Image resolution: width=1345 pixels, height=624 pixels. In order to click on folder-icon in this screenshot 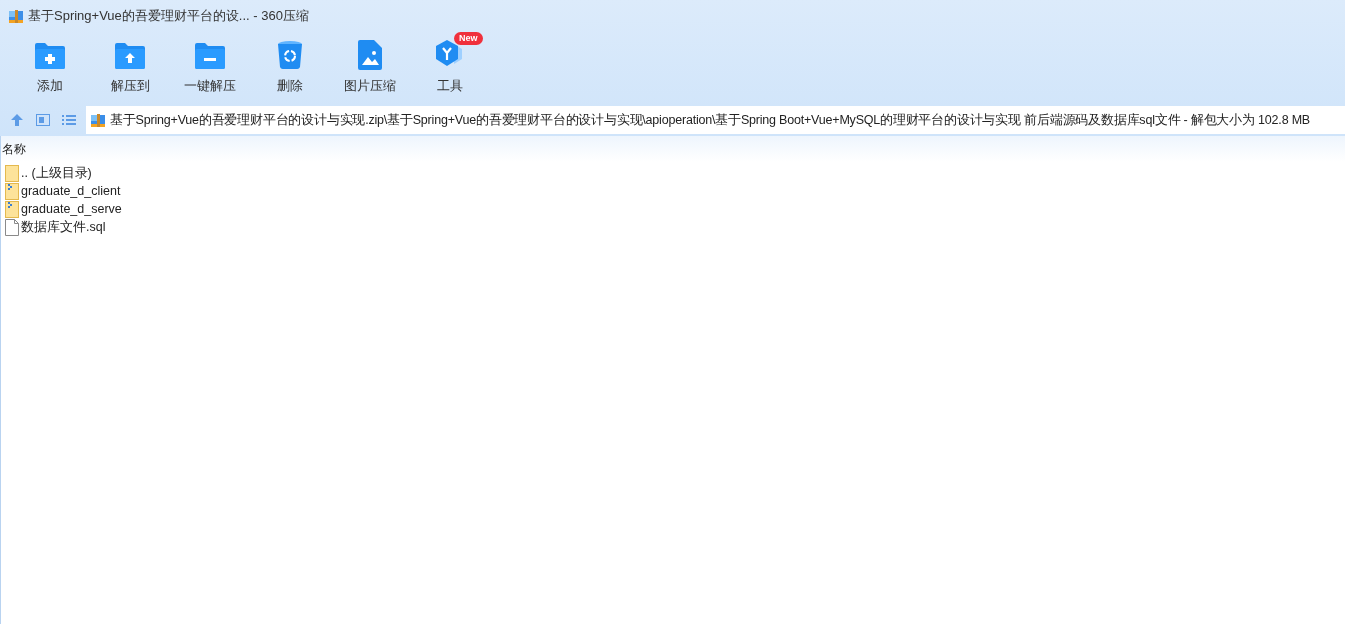, I will do `click(12, 173)`.